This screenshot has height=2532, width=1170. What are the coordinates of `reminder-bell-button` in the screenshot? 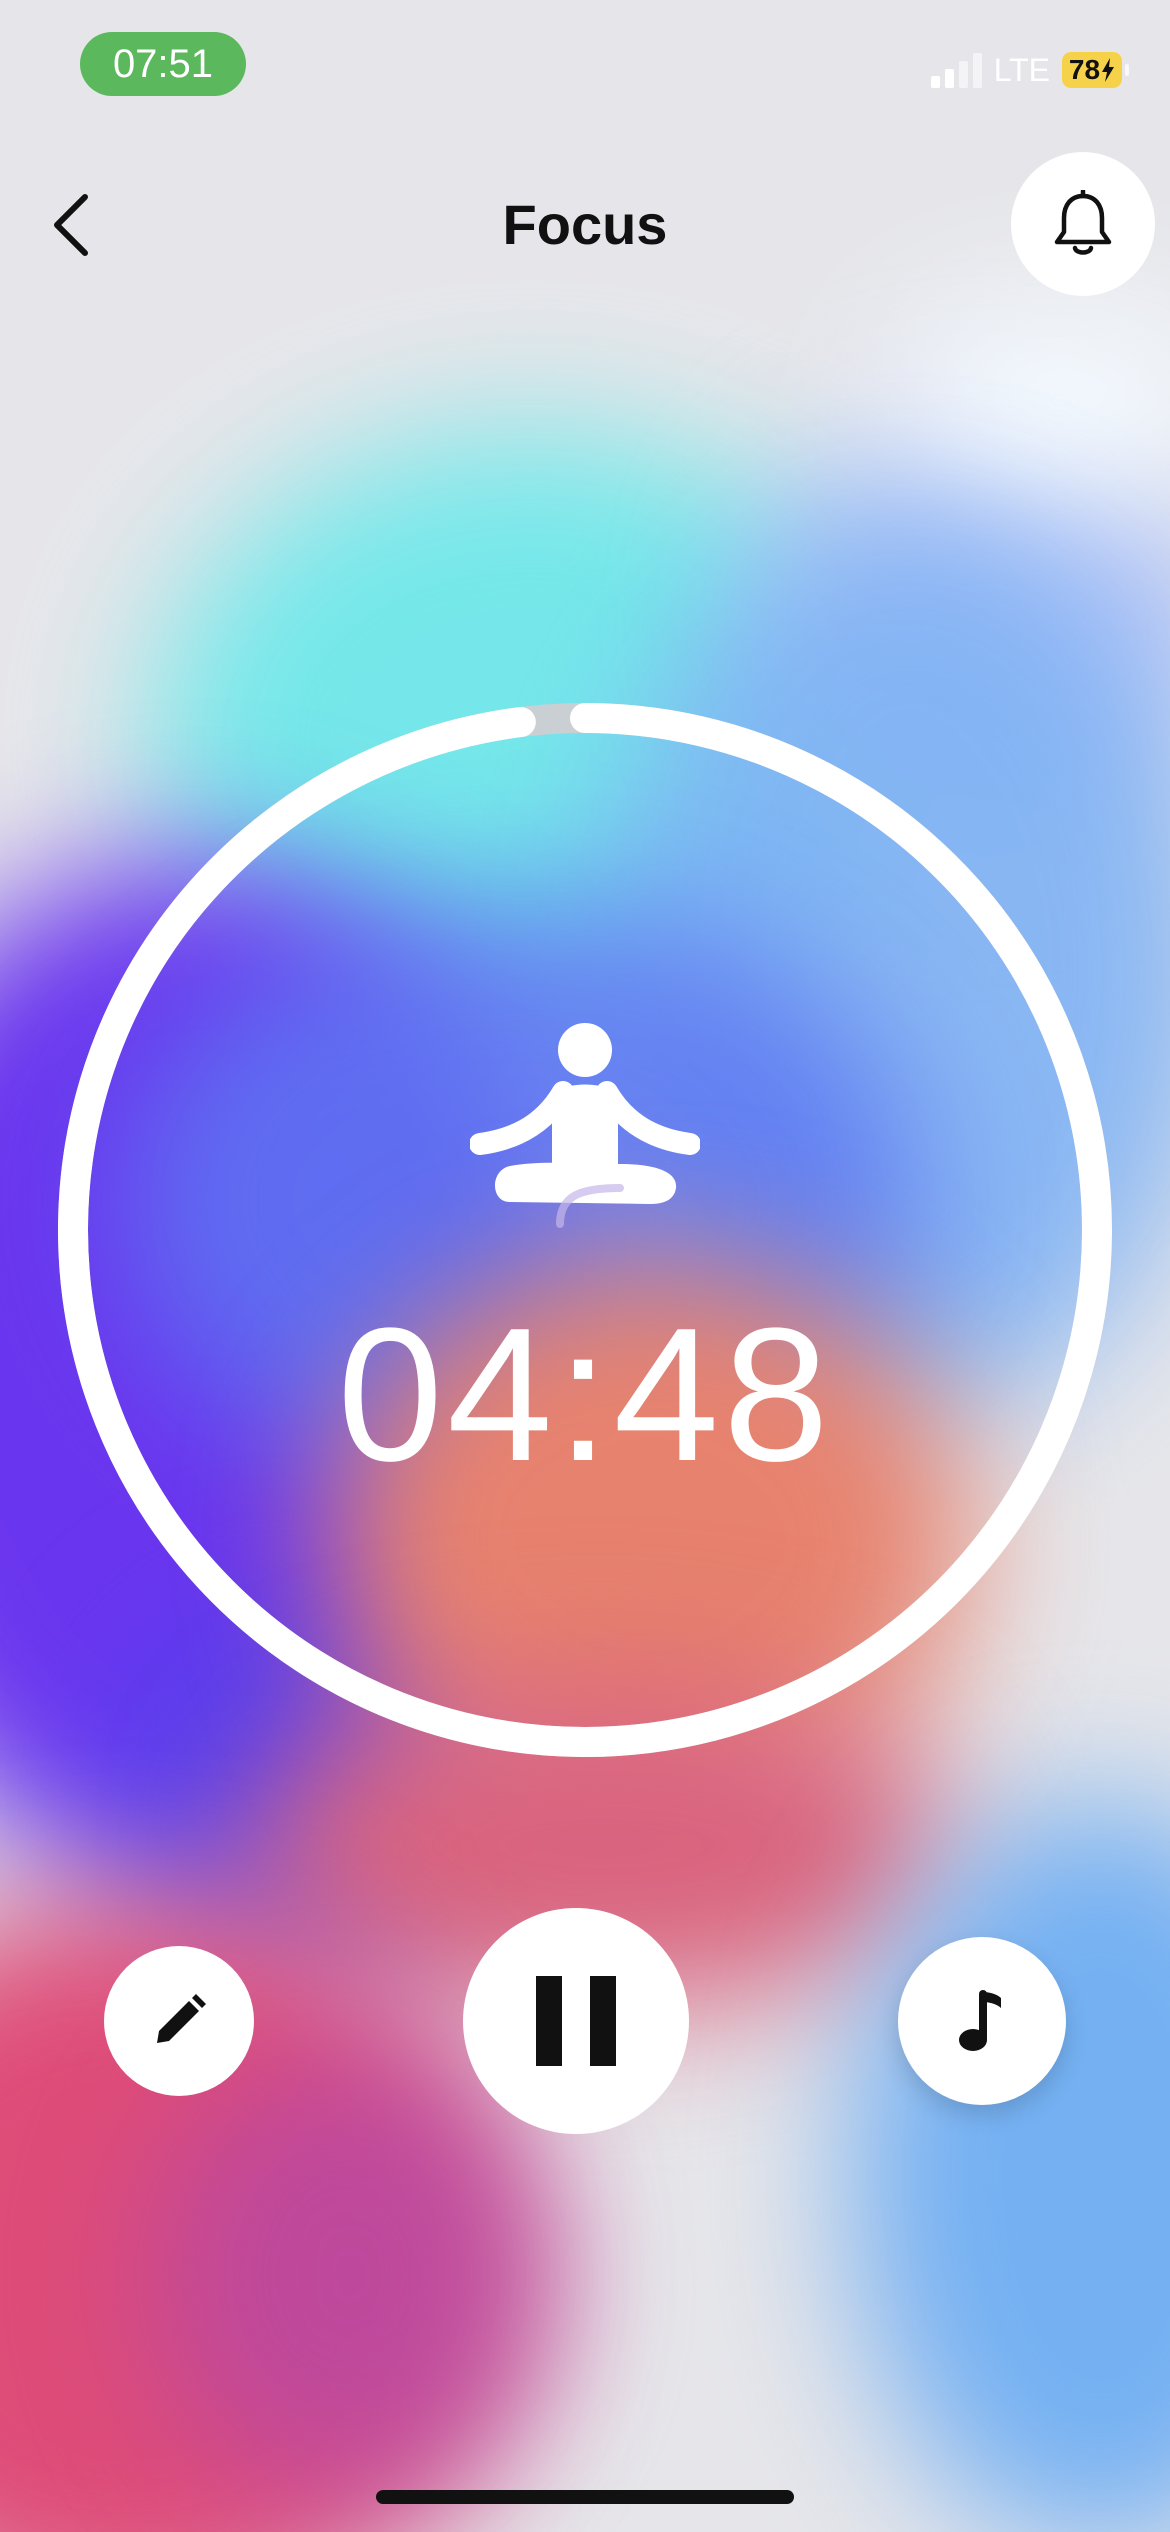 It's located at (1083, 224).